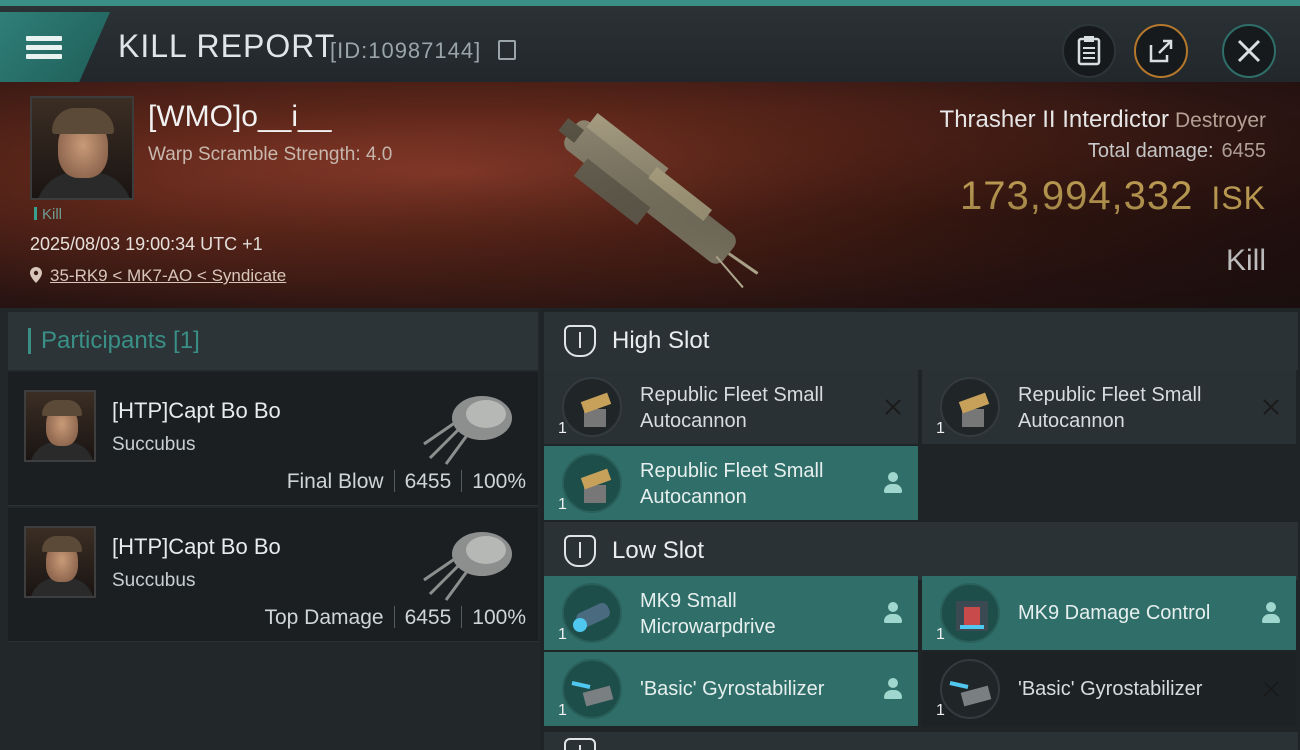  What do you see at coordinates (658, 200) in the screenshot?
I see `victim-ship-image` at bounding box center [658, 200].